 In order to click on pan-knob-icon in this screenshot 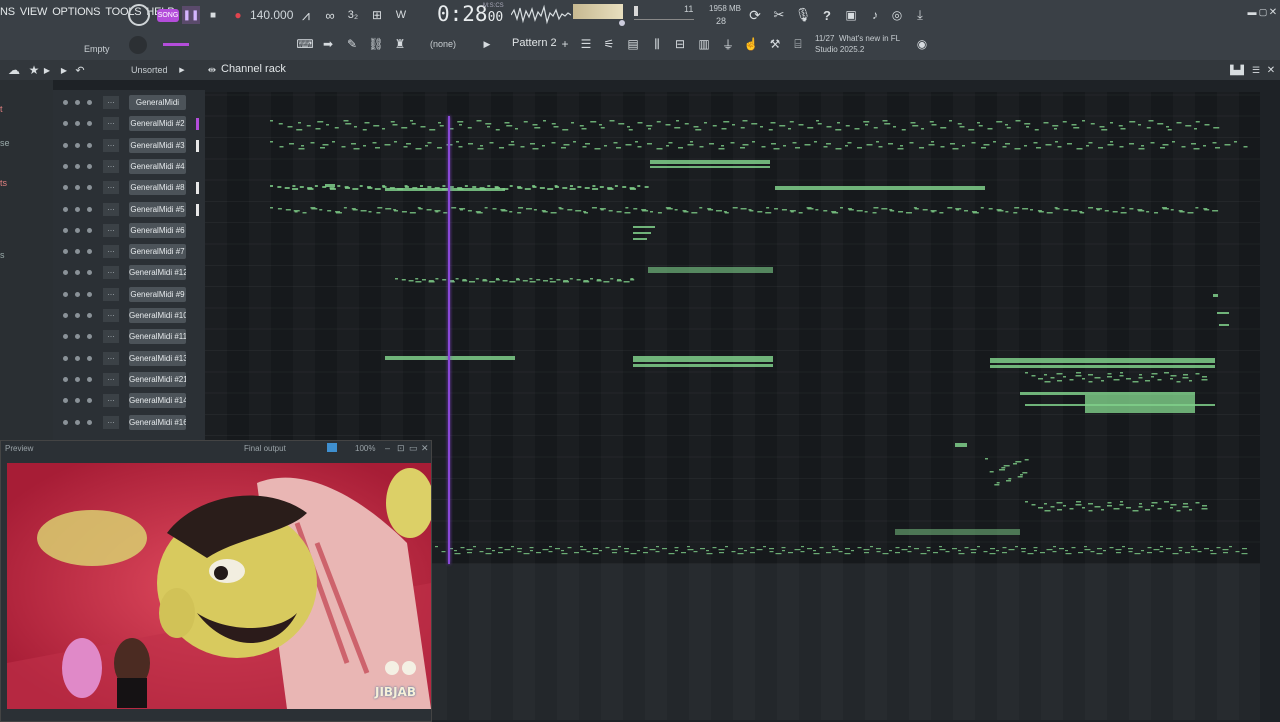, I will do `click(77, 188)`.